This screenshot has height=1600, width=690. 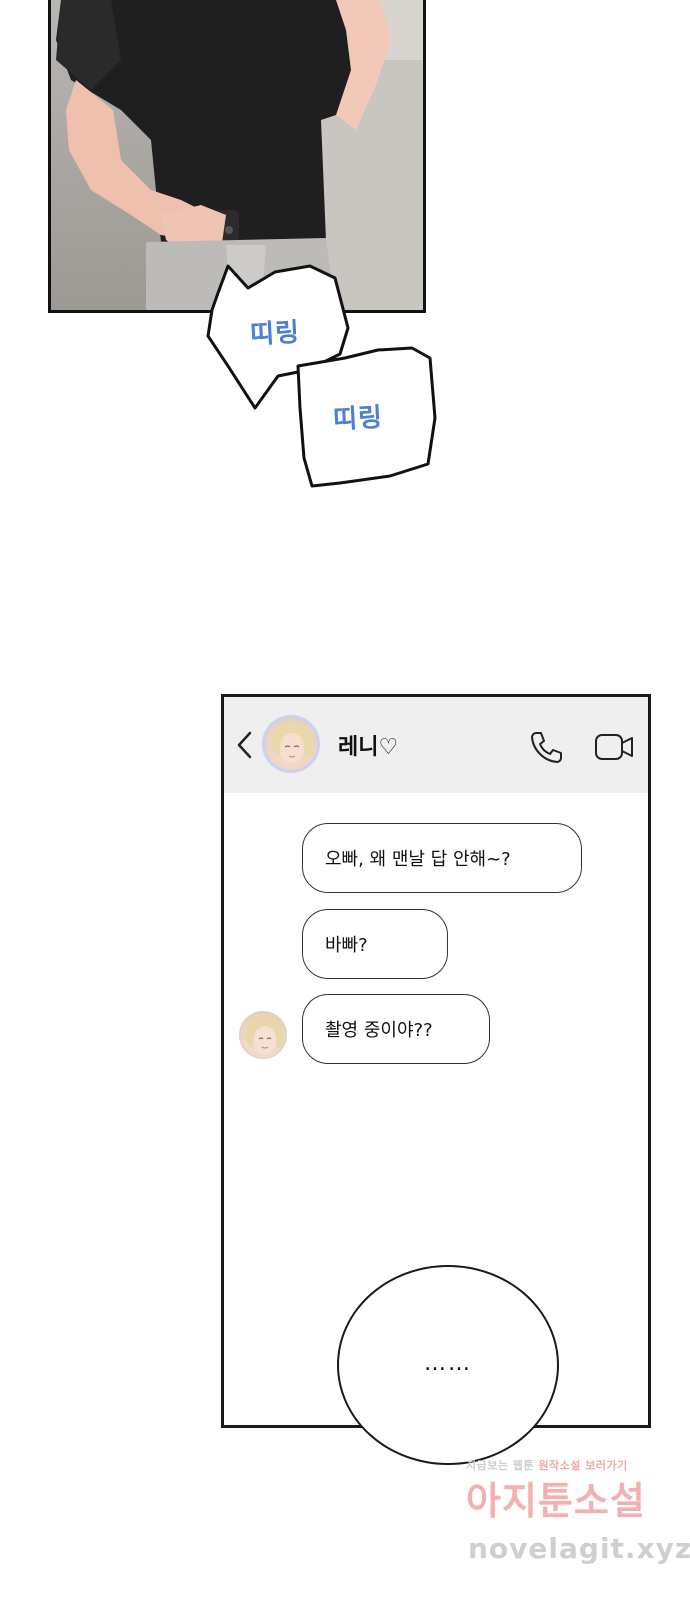 What do you see at coordinates (275, 334) in the screenshot?
I see `sfx-text-1: 띠링` at bounding box center [275, 334].